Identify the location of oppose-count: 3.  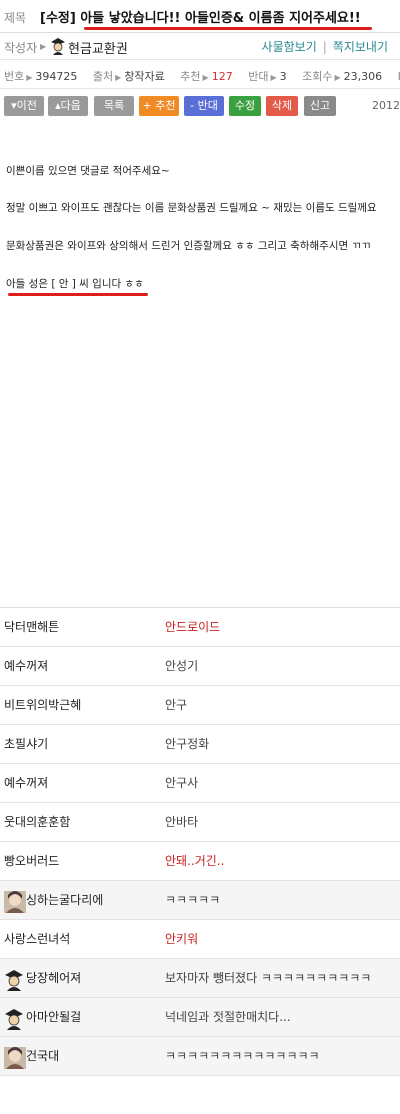
(283, 76).